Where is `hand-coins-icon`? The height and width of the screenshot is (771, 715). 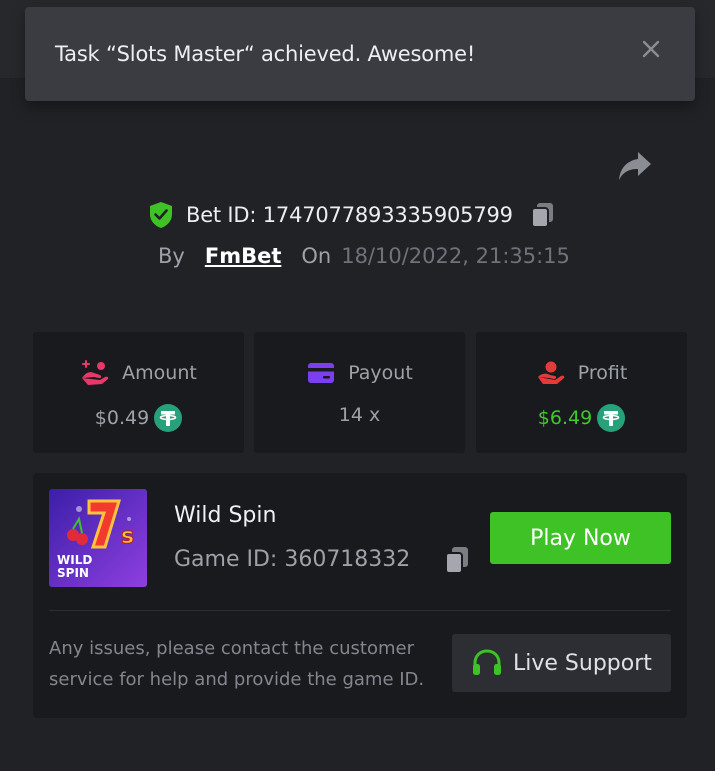
hand-coins-icon is located at coordinates (95, 372).